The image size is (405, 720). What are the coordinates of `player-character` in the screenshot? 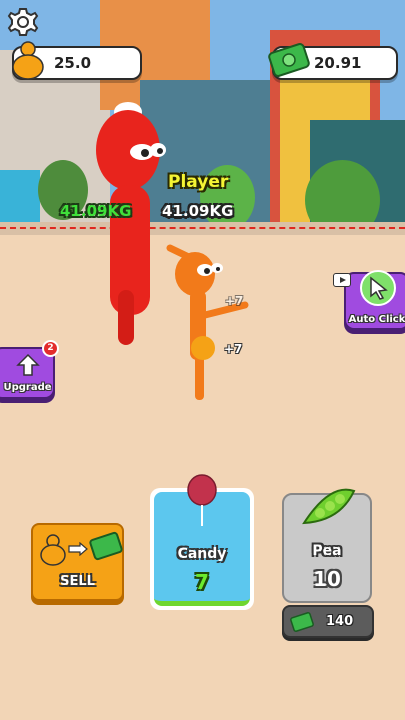 It's located at (207, 322).